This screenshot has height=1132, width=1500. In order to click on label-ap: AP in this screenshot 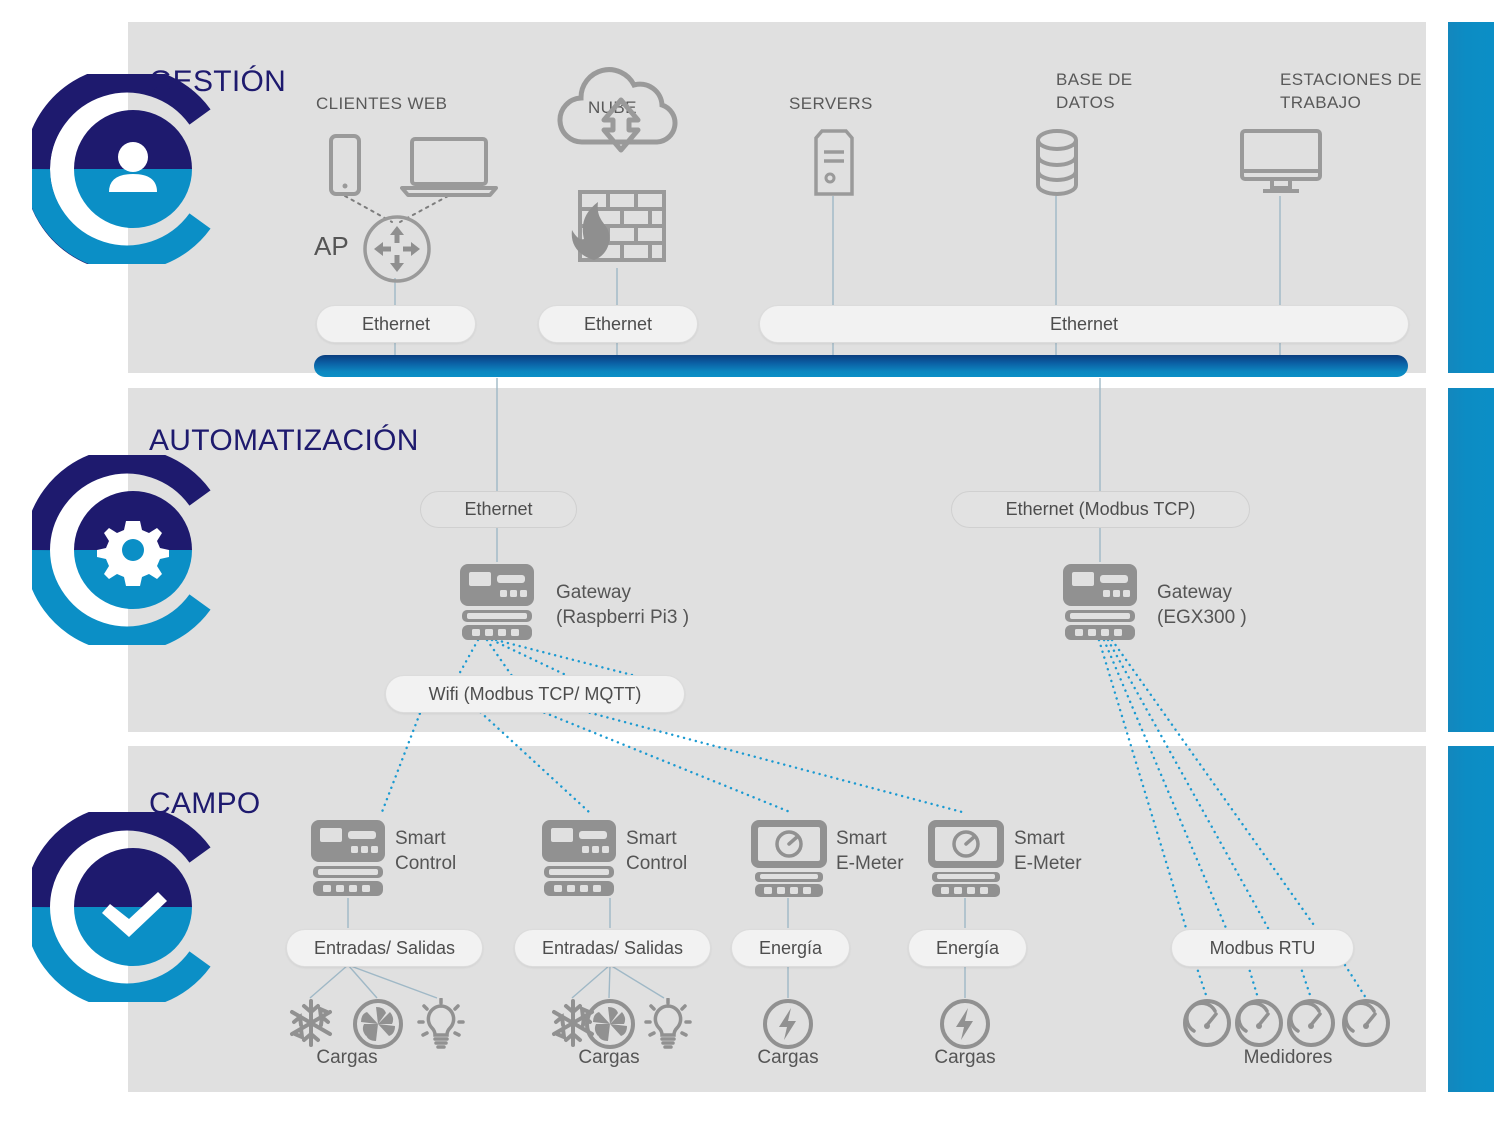, I will do `click(331, 246)`.